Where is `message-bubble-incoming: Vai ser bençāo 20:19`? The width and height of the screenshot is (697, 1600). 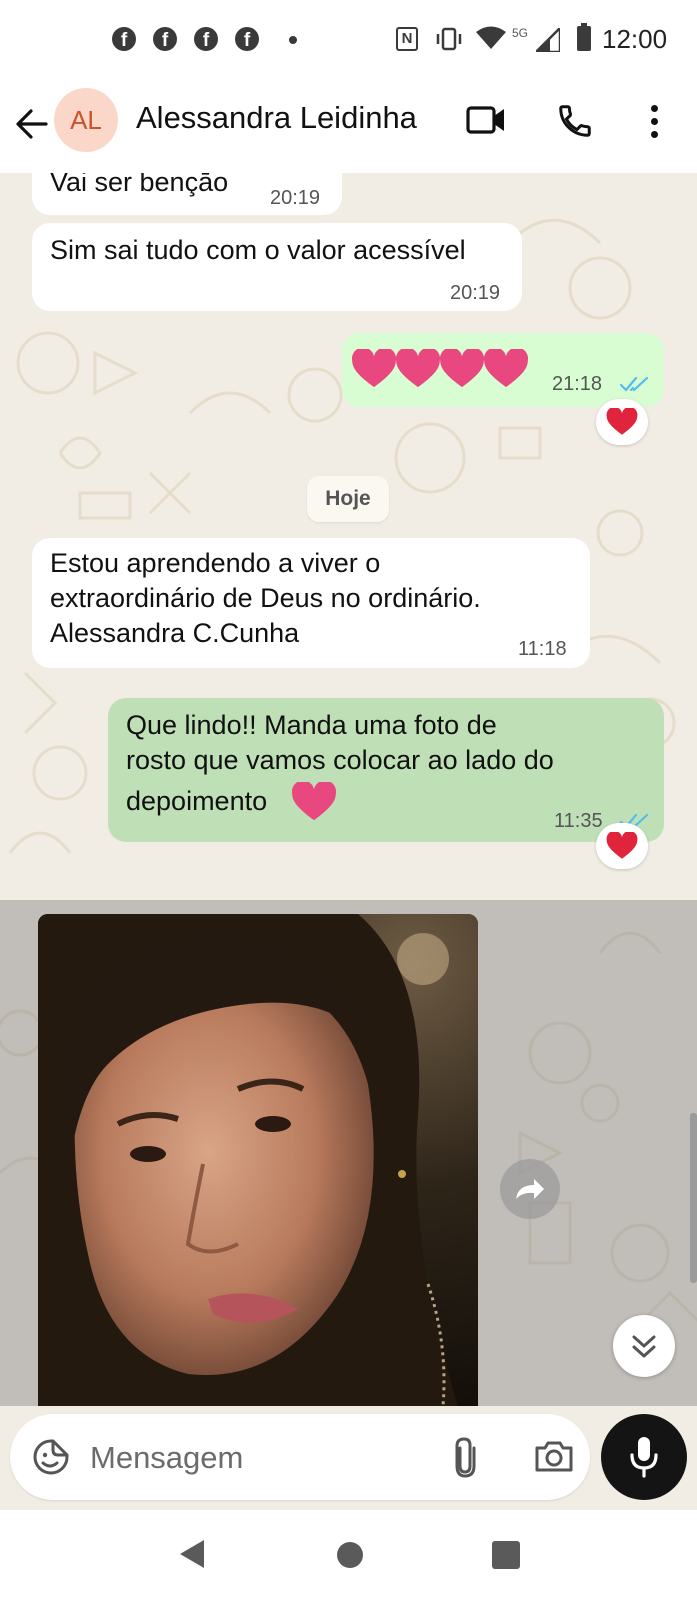
message-bubble-incoming: Vai ser bençāo 20:19 is located at coordinates (187, 194).